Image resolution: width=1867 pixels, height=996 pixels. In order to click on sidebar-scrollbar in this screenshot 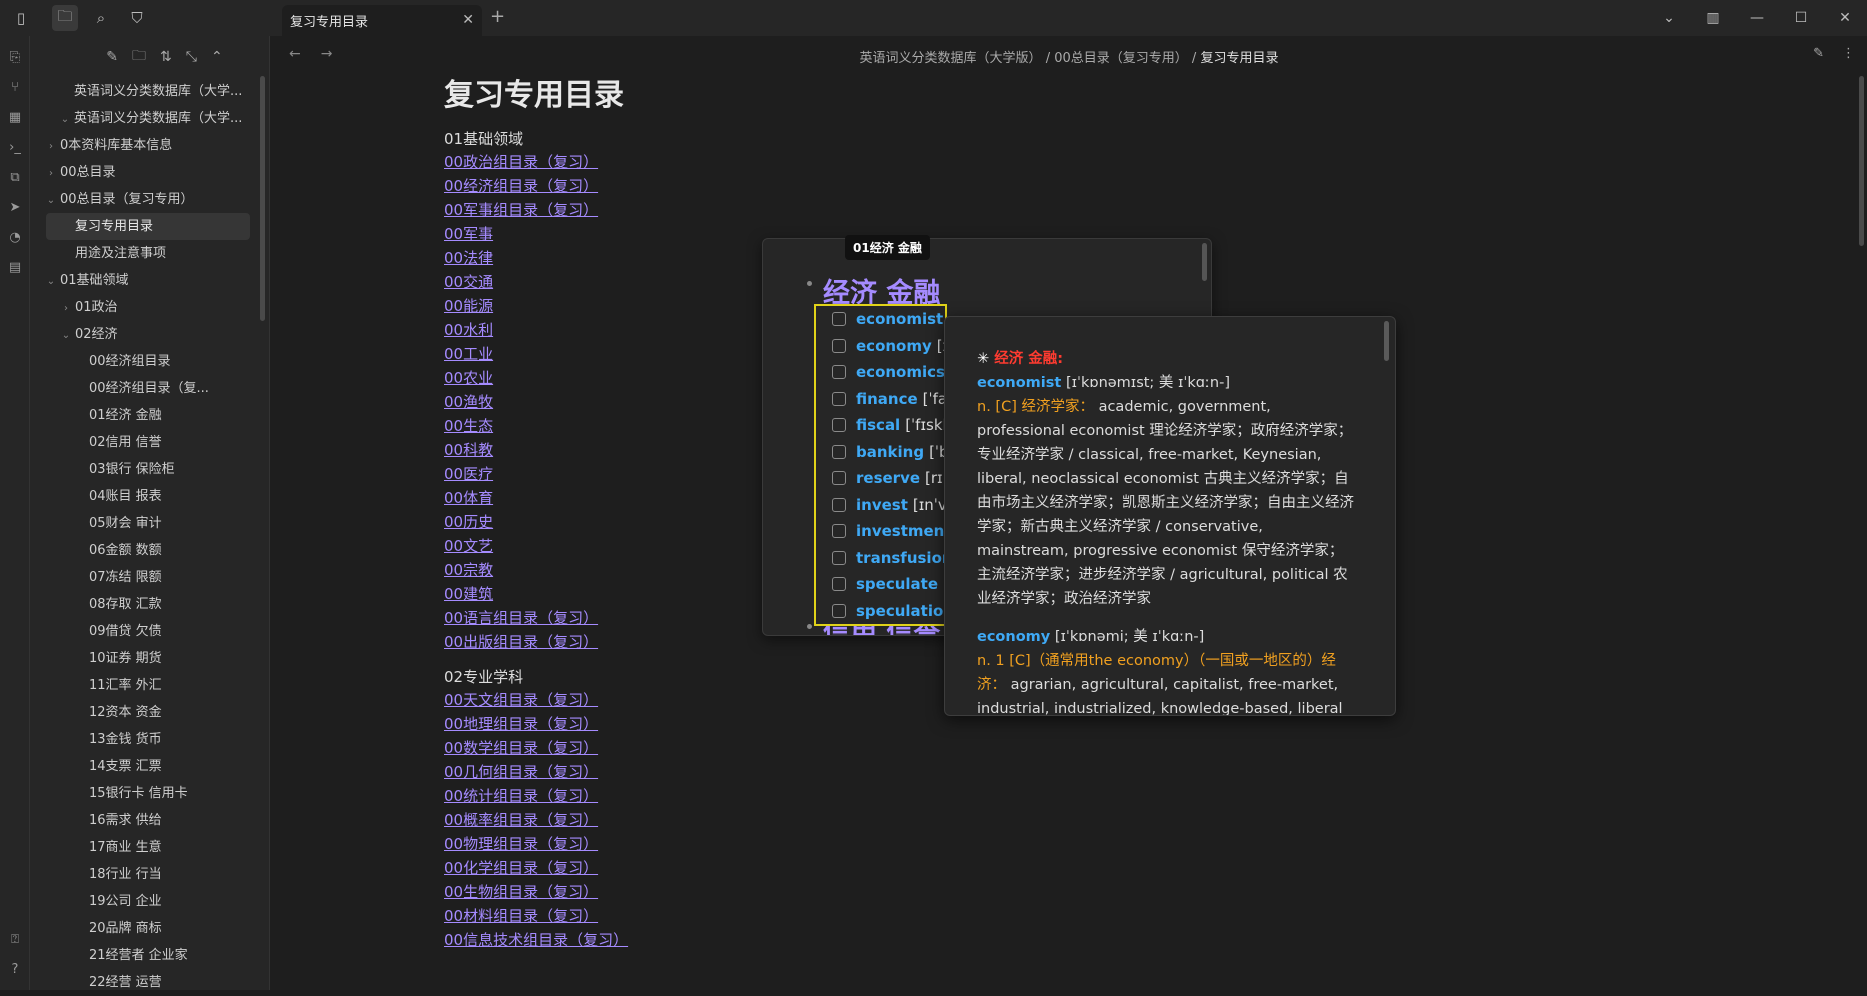, I will do `click(262, 198)`.